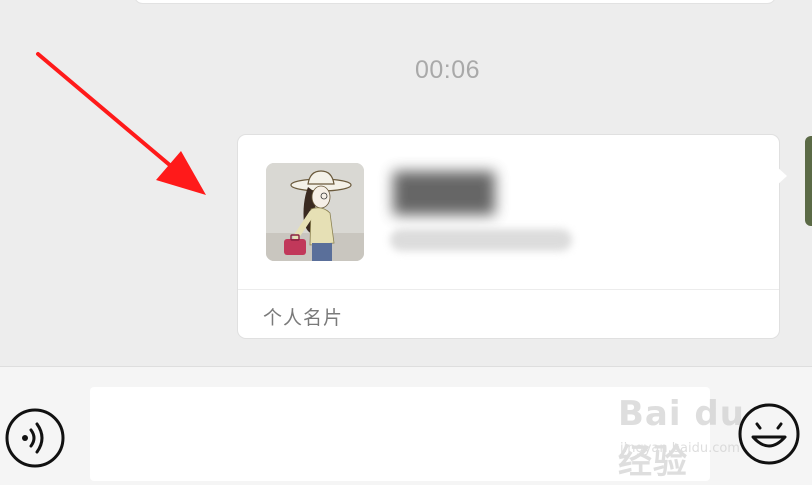 This screenshot has width=812, height=485. What do you see at coordinates (680, 448) in the screenshot?
I see `watermark-url-text: jingyan.baidu.com` at bounding box center [680, 448].